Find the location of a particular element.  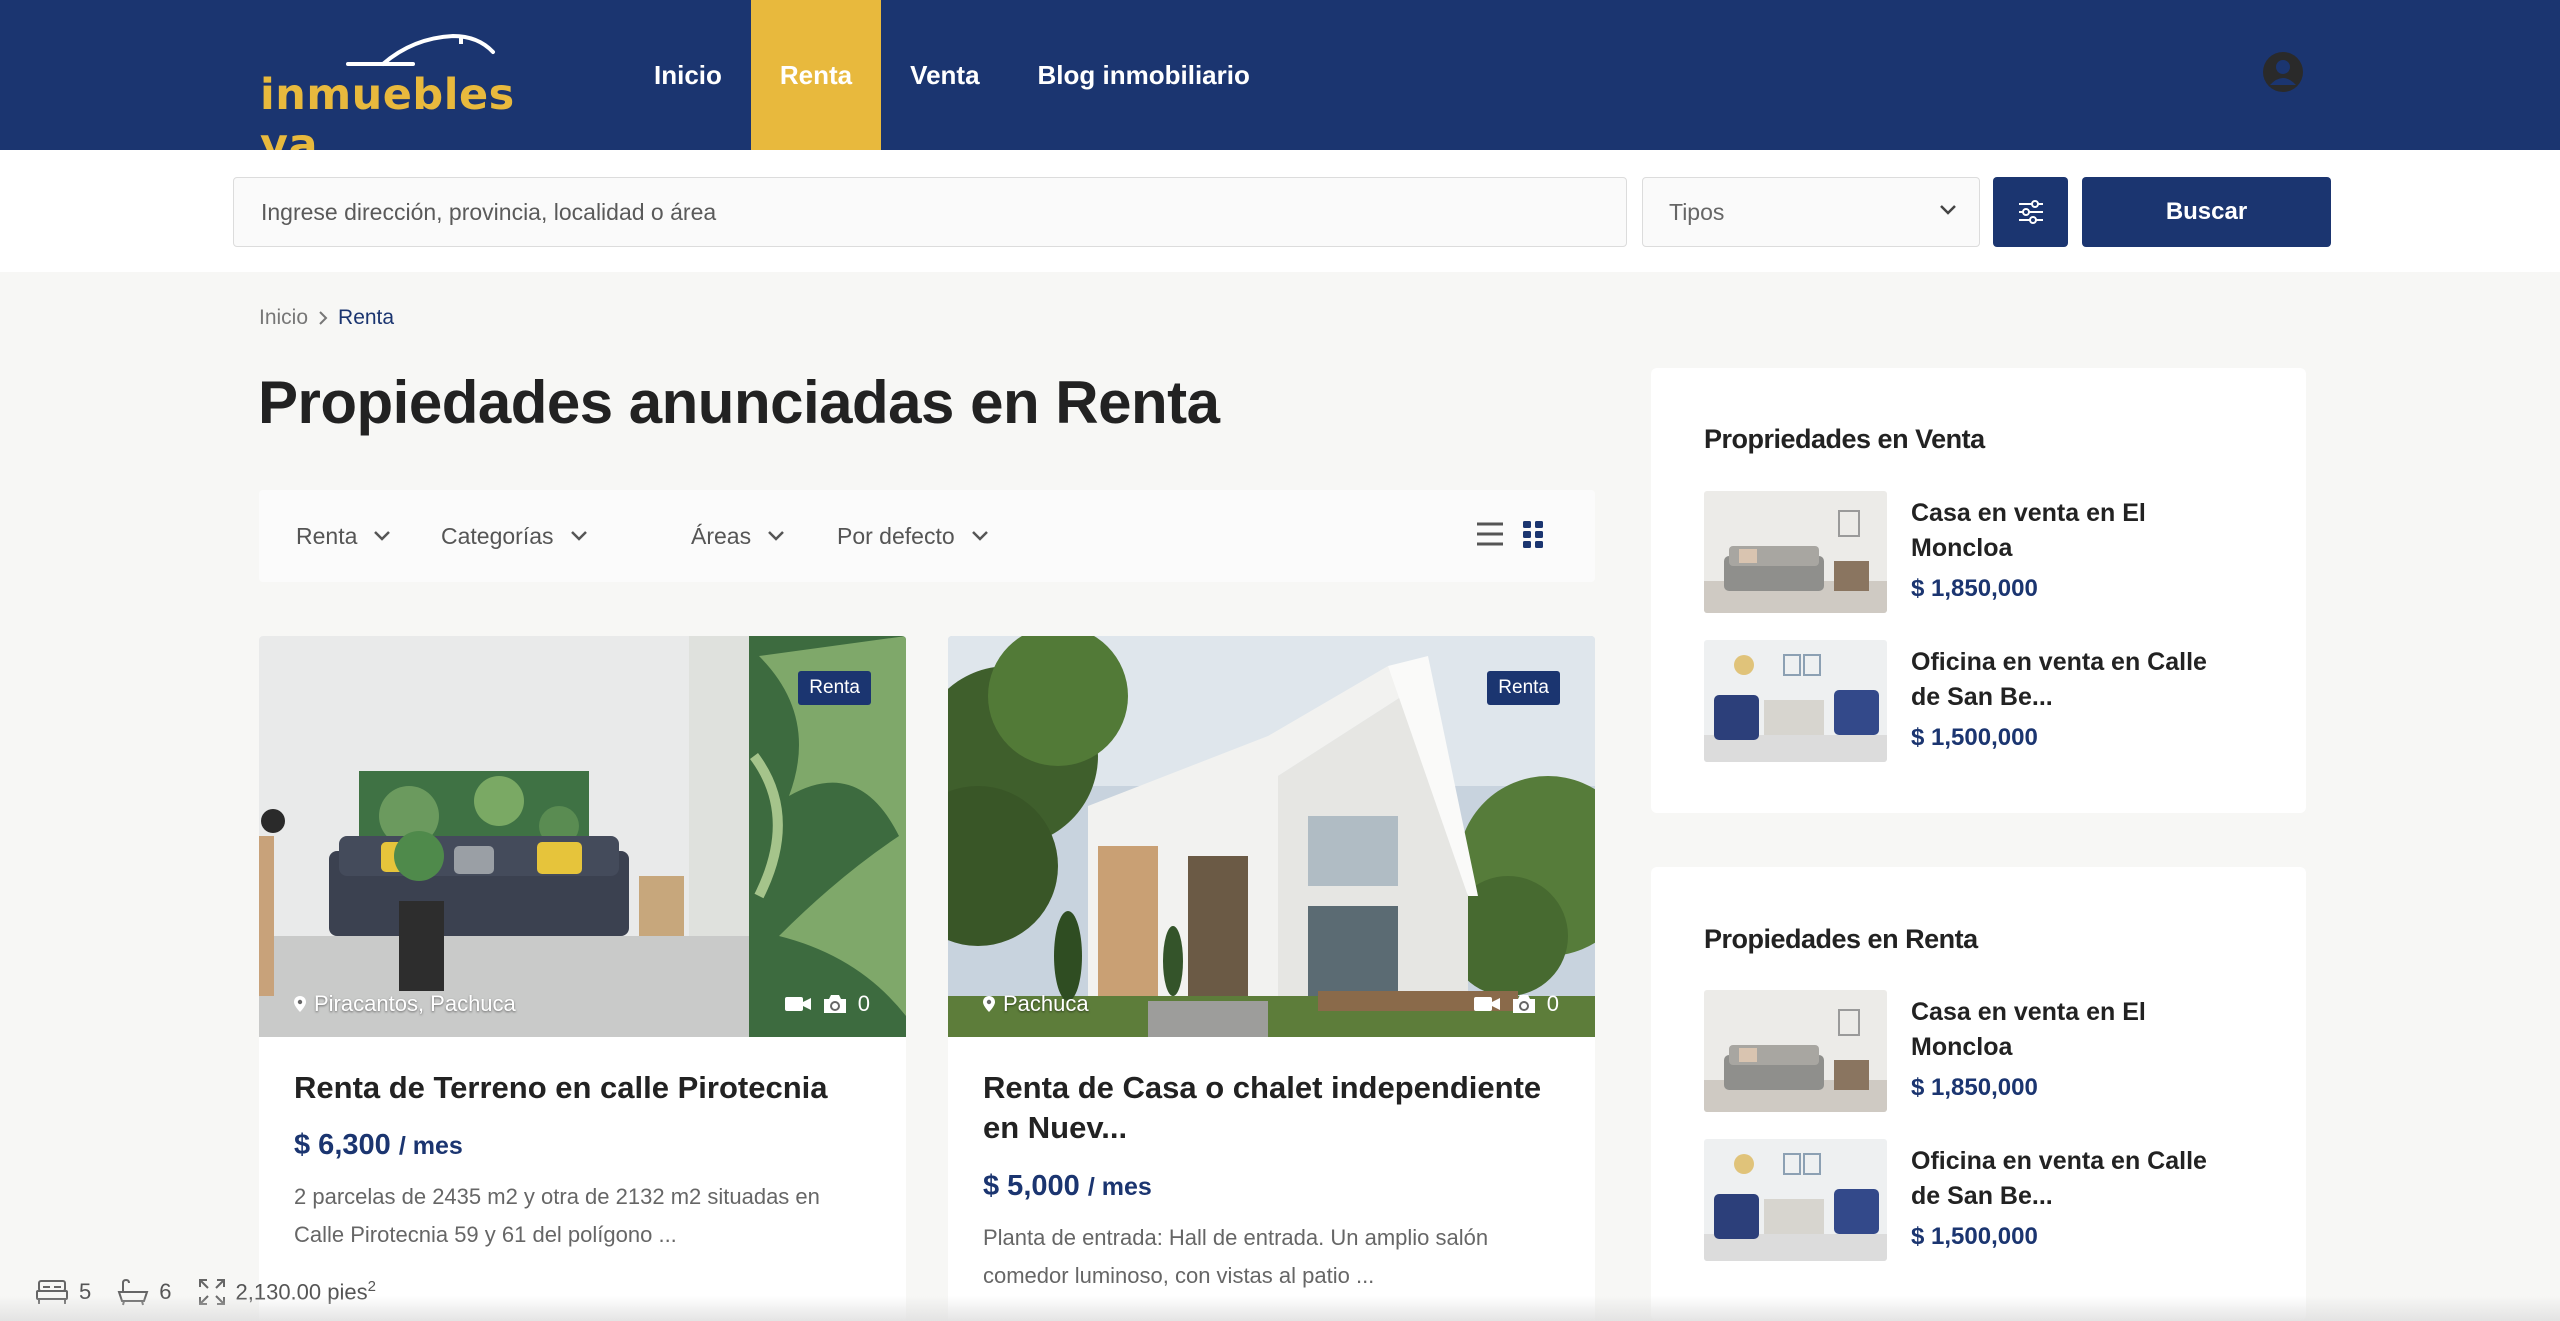

sliders-icon is located at coordinates (2030, 212).